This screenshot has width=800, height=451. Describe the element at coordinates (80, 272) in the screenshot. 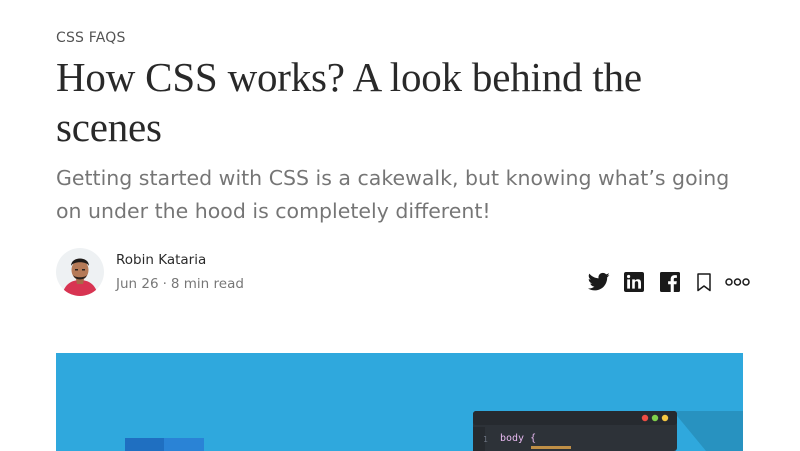

I see `author-avatar` at that location.